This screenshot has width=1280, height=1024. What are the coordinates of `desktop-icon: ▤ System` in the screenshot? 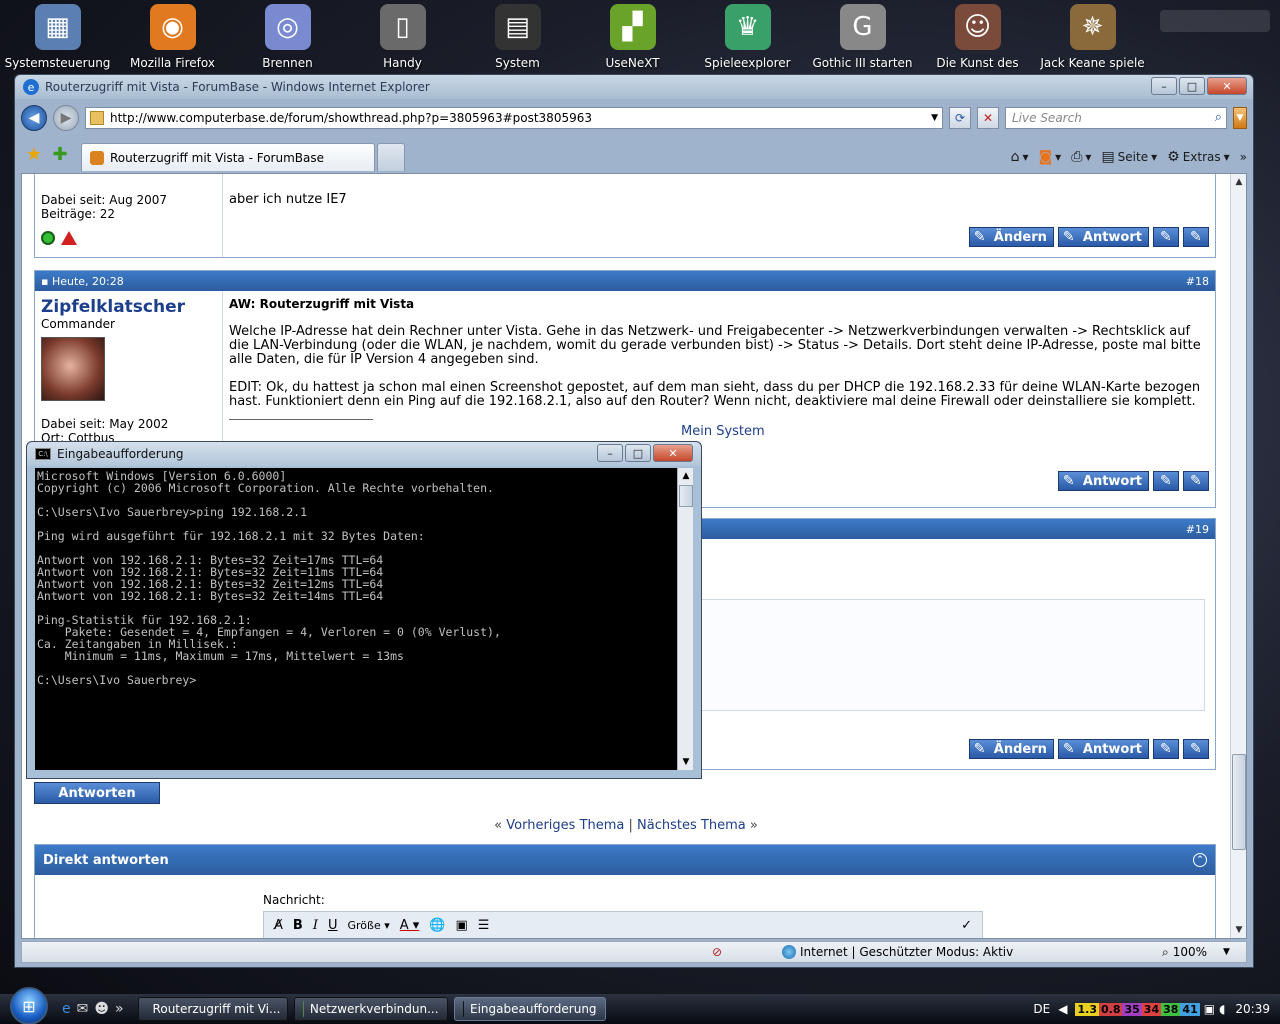 It's located at (517, 37).